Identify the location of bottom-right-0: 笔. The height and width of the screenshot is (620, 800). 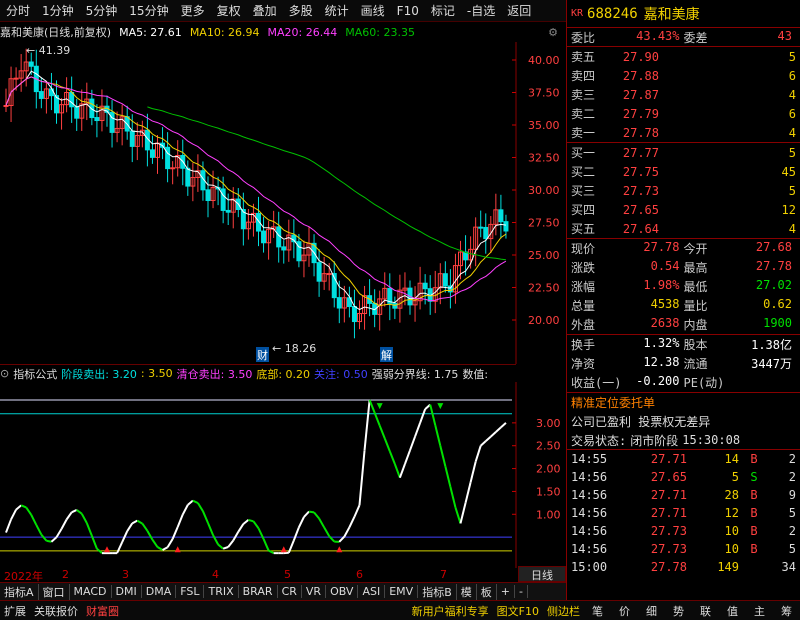
(597, 611).